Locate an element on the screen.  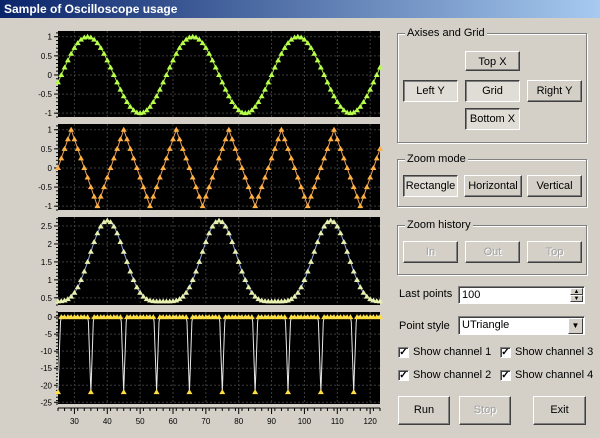
spin-down-icon: ▼ is located at coordinates (576, 298).